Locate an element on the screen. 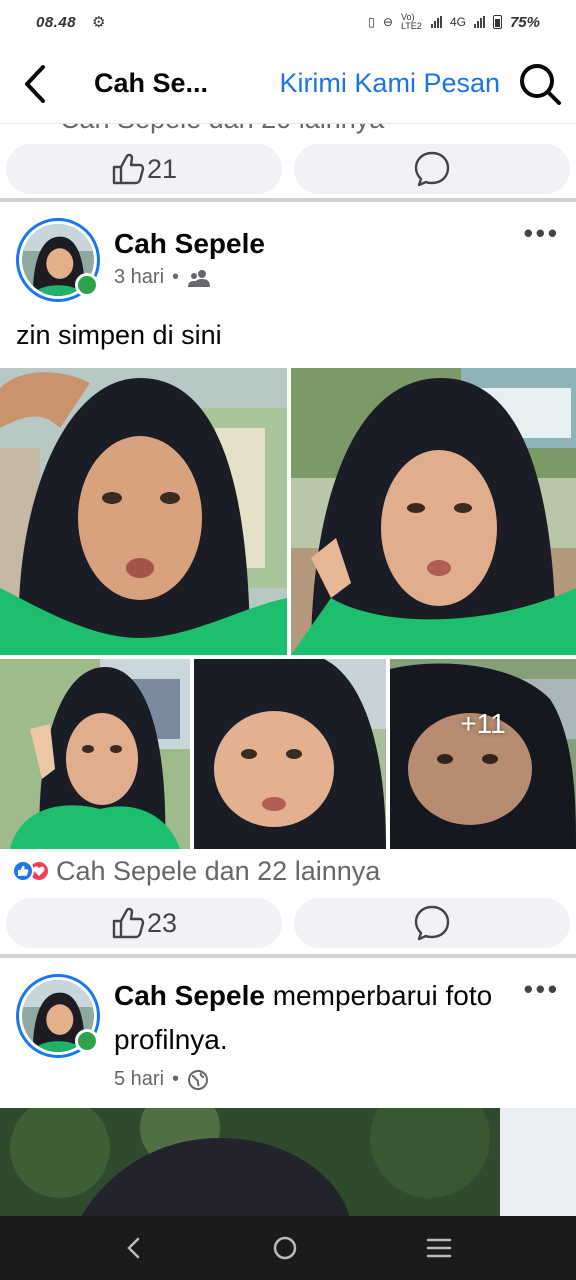 The image size is (576, 1280). app-header: Cah Se... Kirimi Kami Pesan is located at coordinates (288, 84).